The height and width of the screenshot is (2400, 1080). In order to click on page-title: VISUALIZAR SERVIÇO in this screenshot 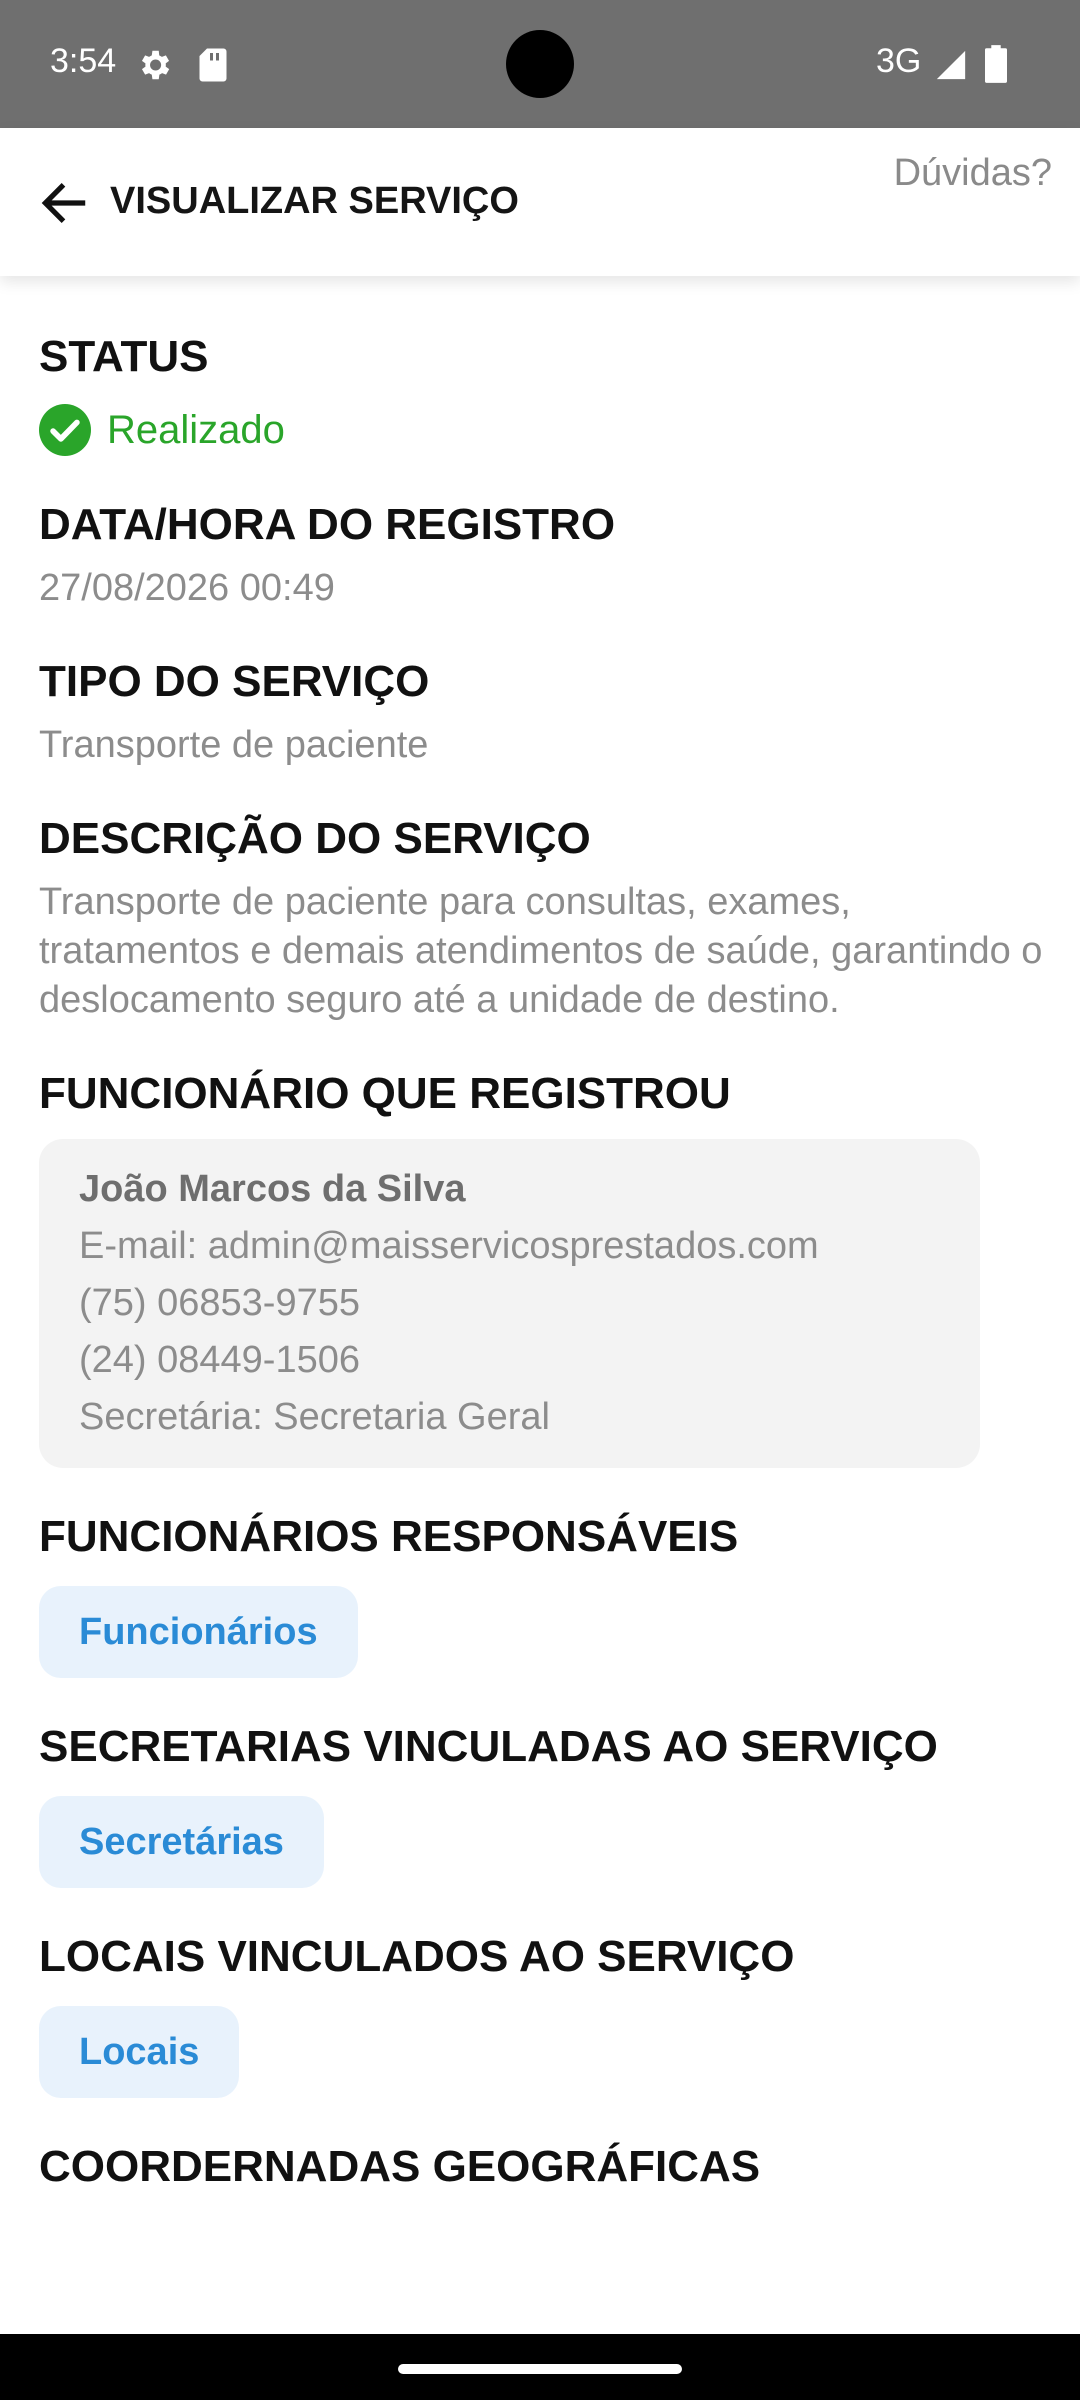, I will do `click(314, 201)`.